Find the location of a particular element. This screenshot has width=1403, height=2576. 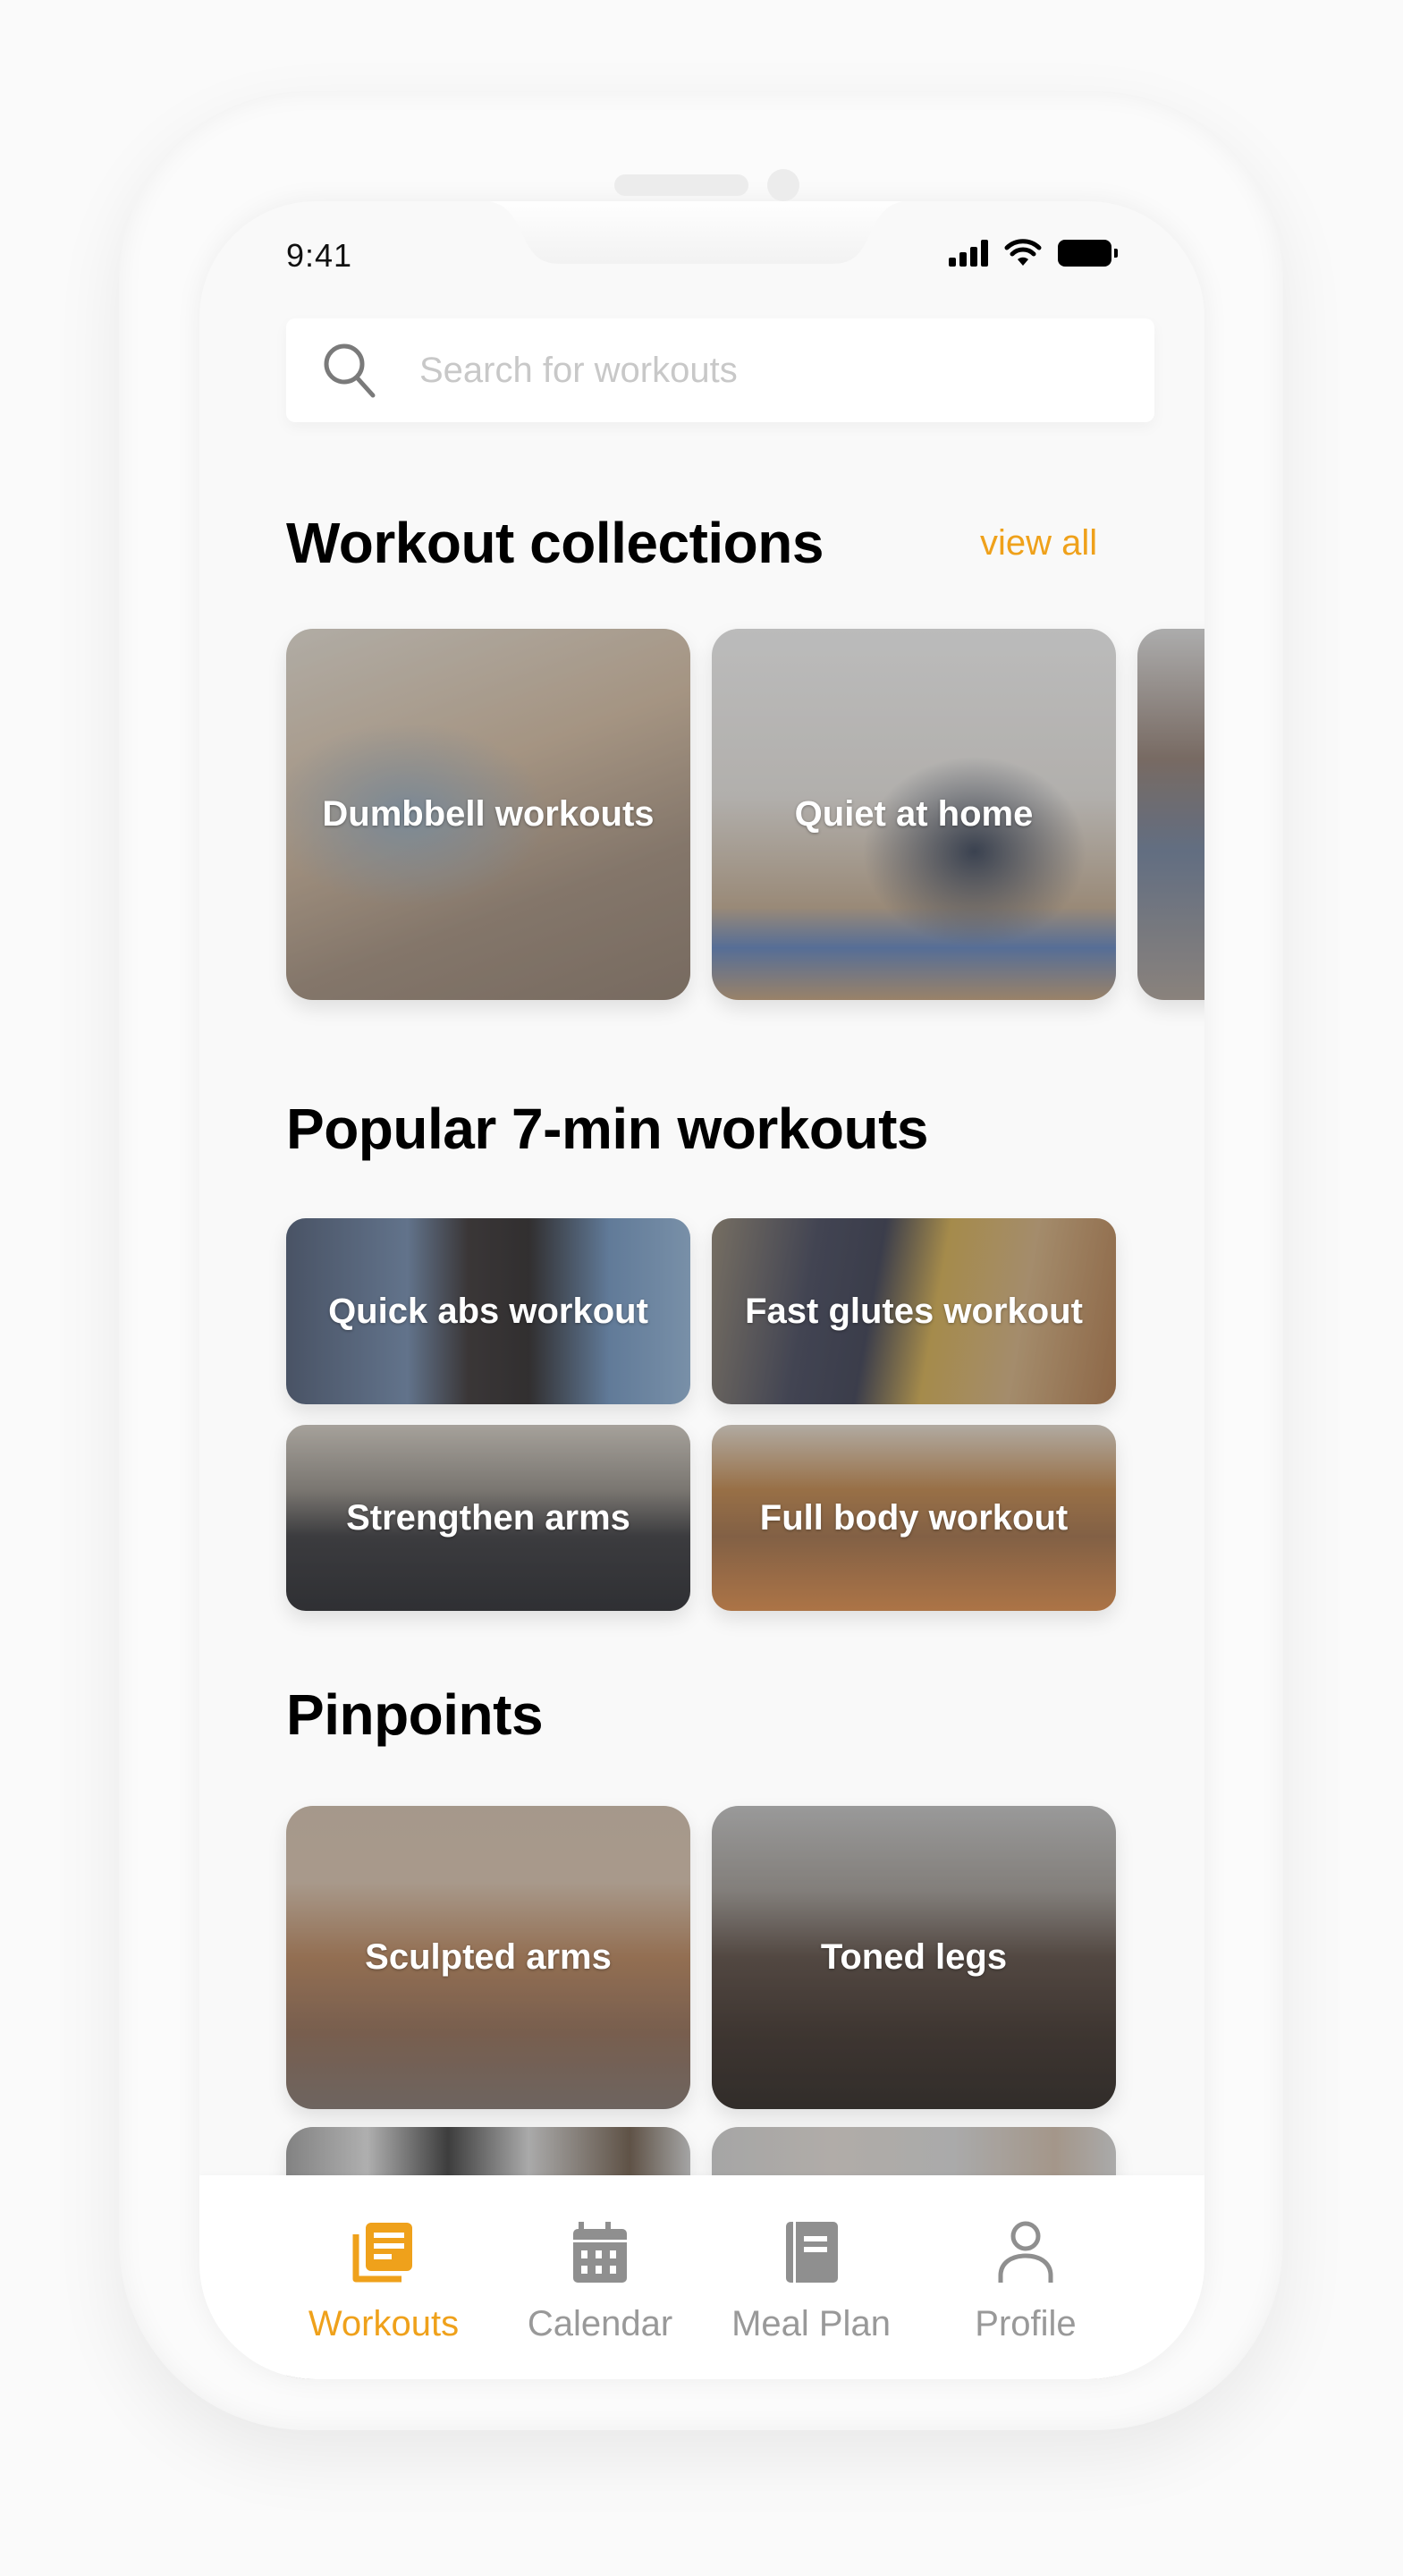

tab-meal-plan: Meal Plan is located at coordinates (811, 2277).